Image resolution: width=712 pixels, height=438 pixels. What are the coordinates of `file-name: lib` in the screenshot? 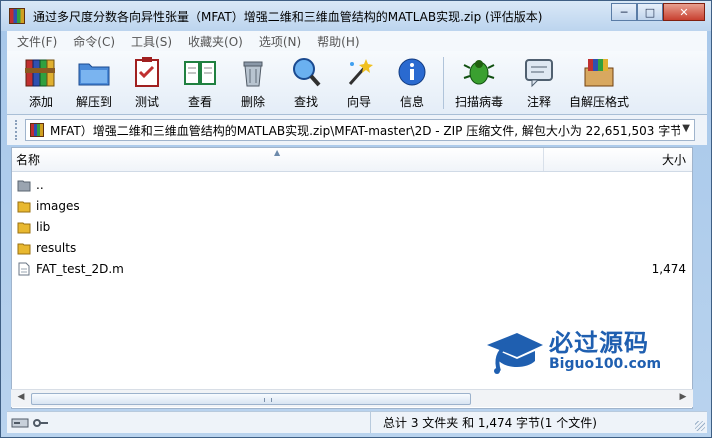 It's located at (43, 226).